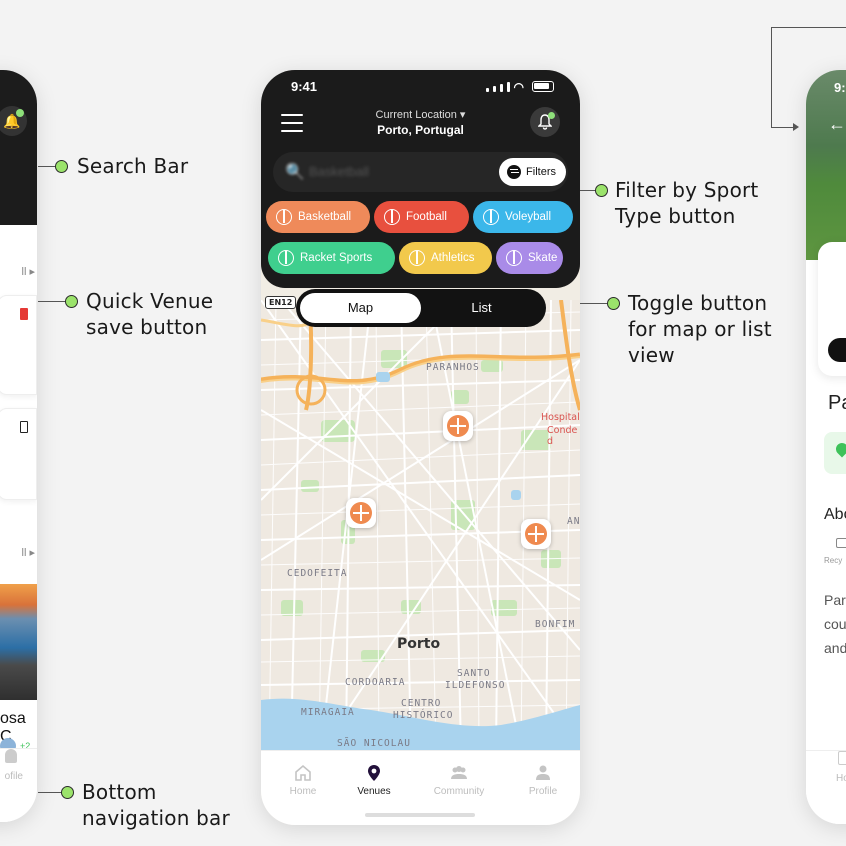 The height and width of the screenshot is (846, 846). I want to click on annotation-line: for map or list, so click(700, 329).